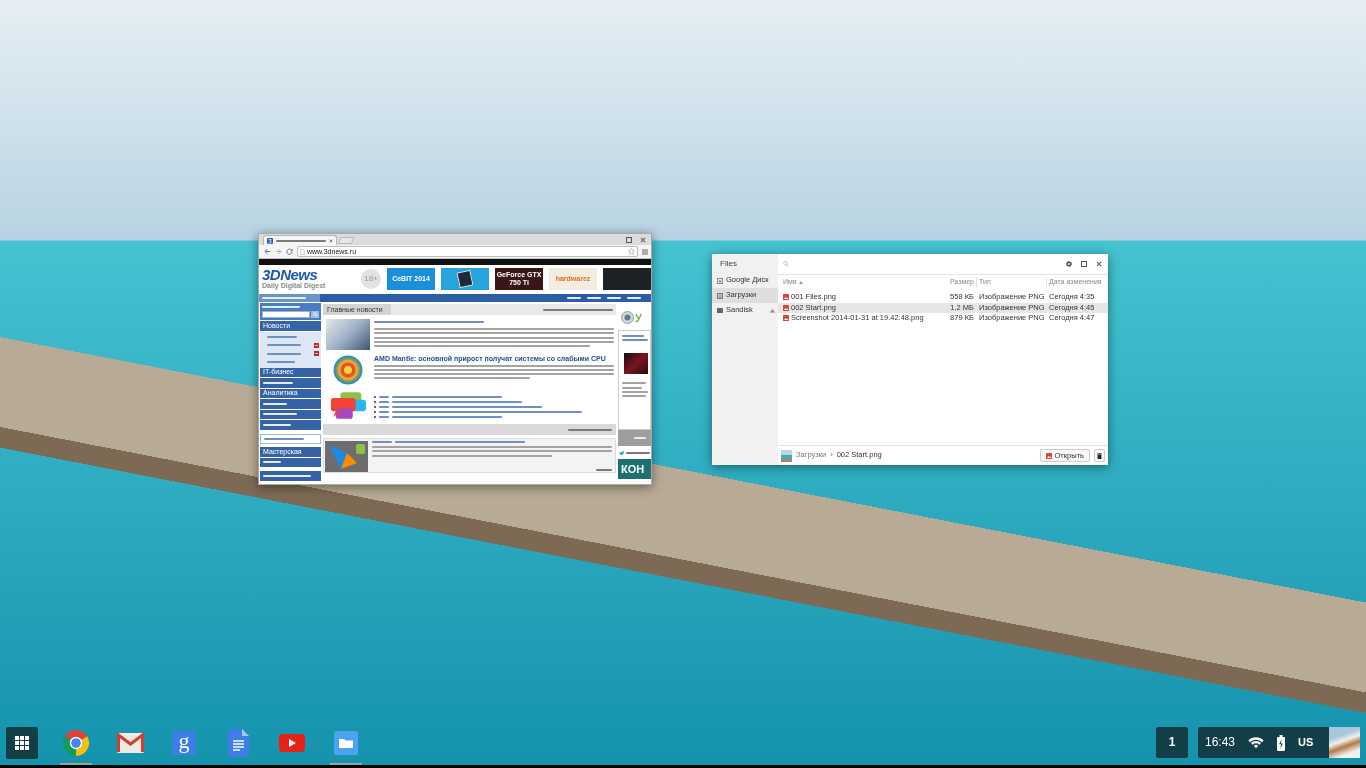  What do you see at coordinates (289, 251) in the screenshot?
I see `reload-icon` at bounding box center [289, 251].